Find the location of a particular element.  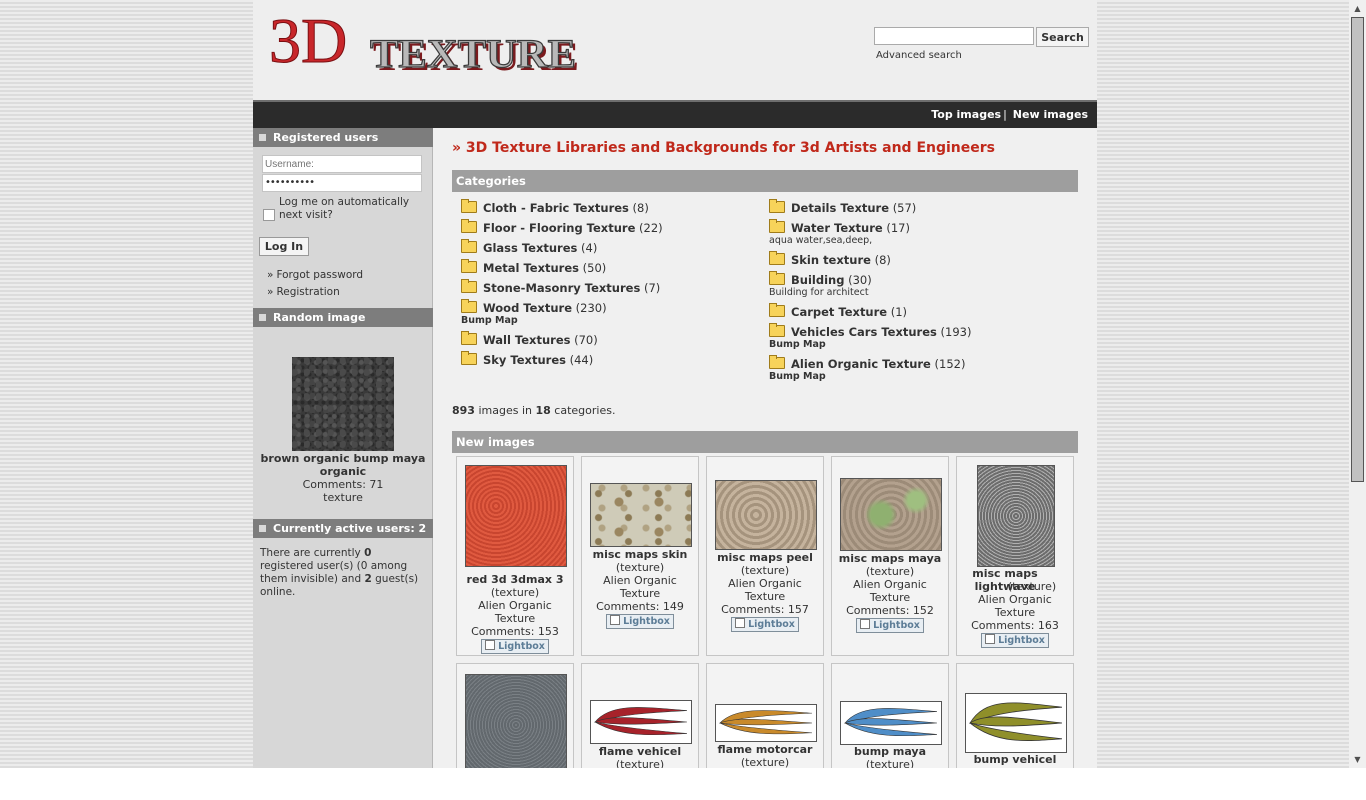

image-title: bump maya is located at coordinates (890, 751).